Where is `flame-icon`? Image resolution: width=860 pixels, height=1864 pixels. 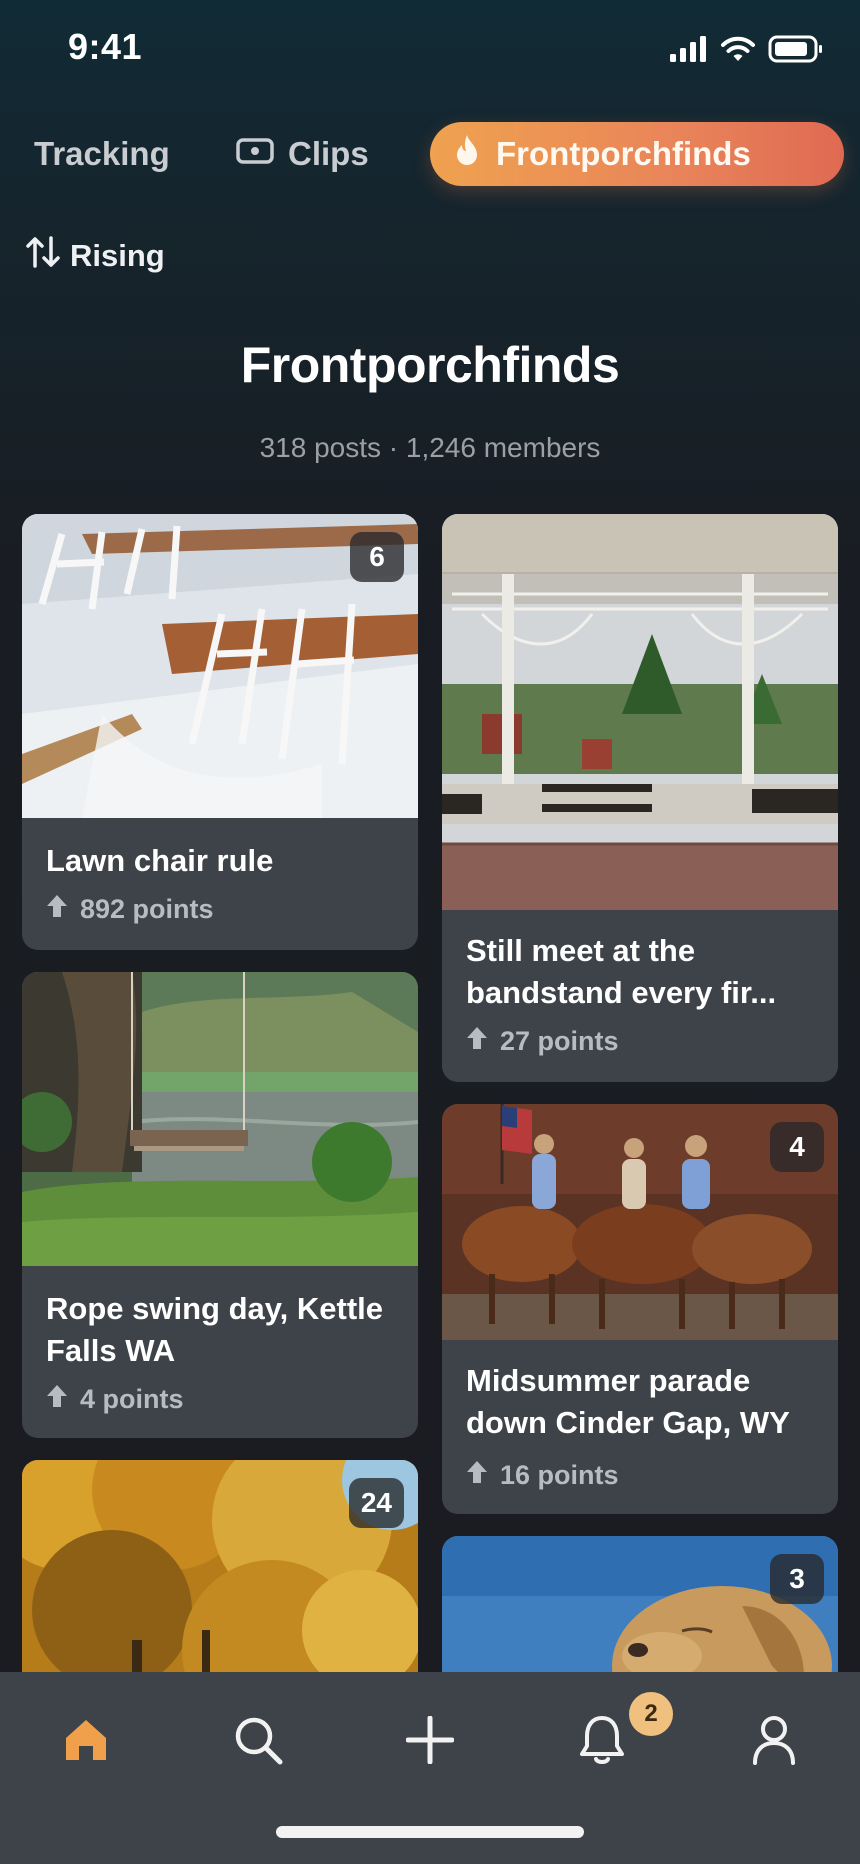
flame-icon is located at coordinates (467, 154).